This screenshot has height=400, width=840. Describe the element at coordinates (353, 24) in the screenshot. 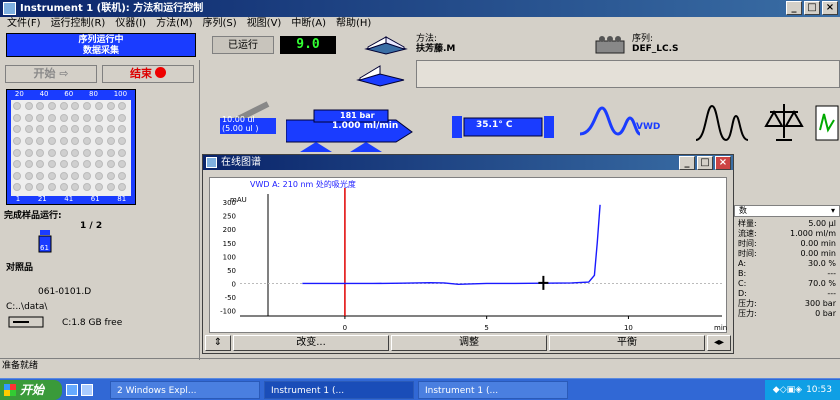

I see `menu-help: 帮助(H)` at that location.